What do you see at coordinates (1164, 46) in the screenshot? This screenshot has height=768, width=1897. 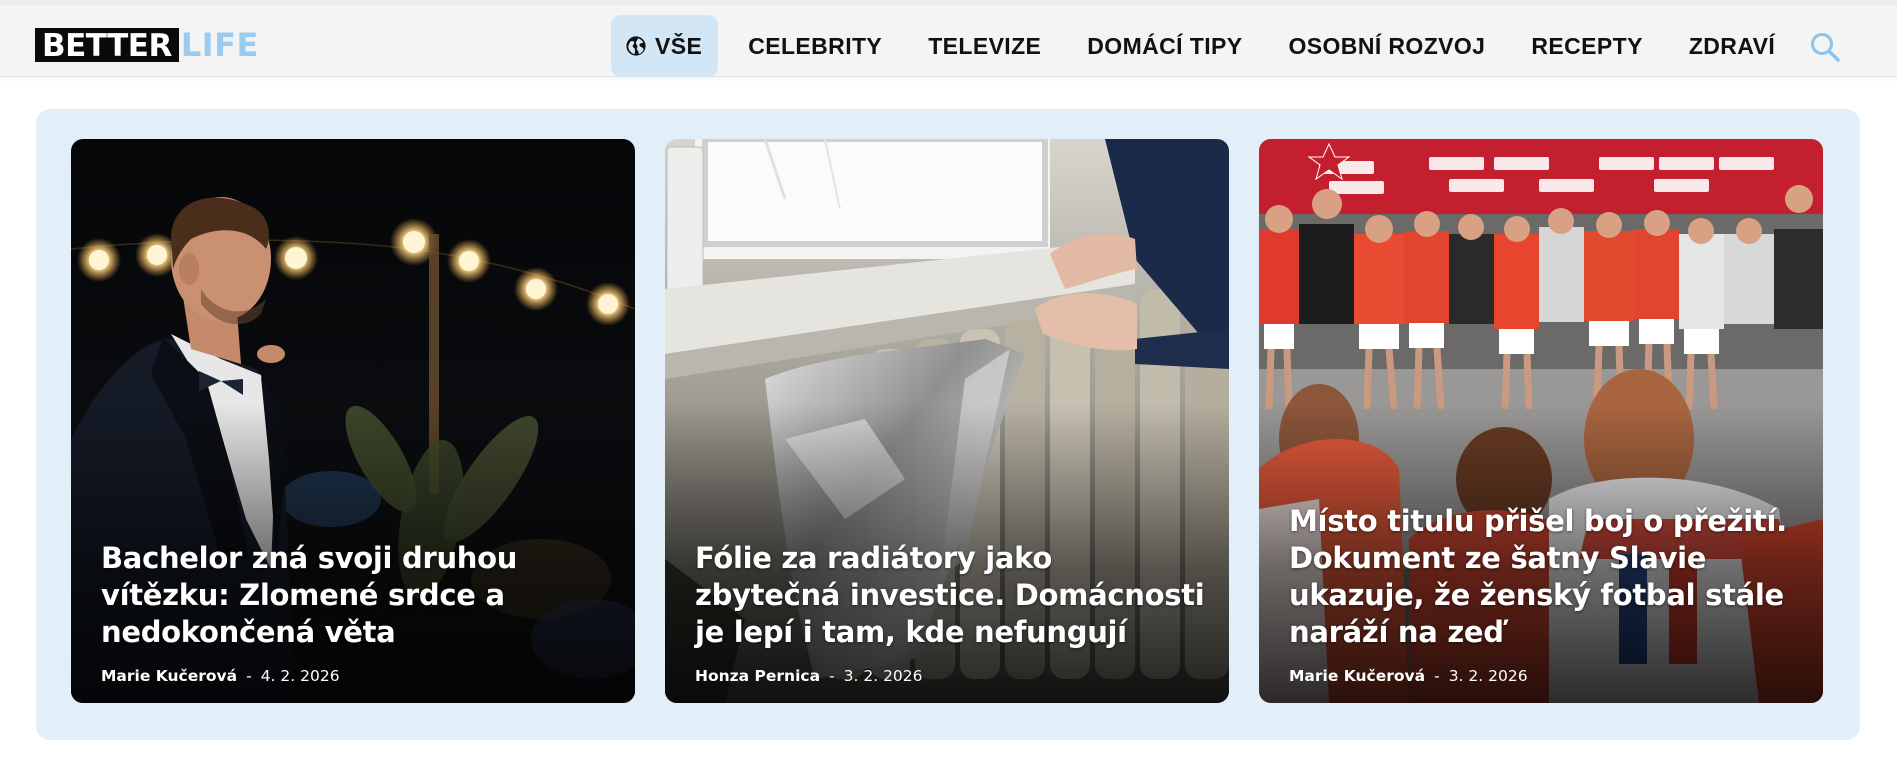 I see `nav-item-domaci-tipy: DOMÁCÍ TIPY` at bounding box center [1164, 46].